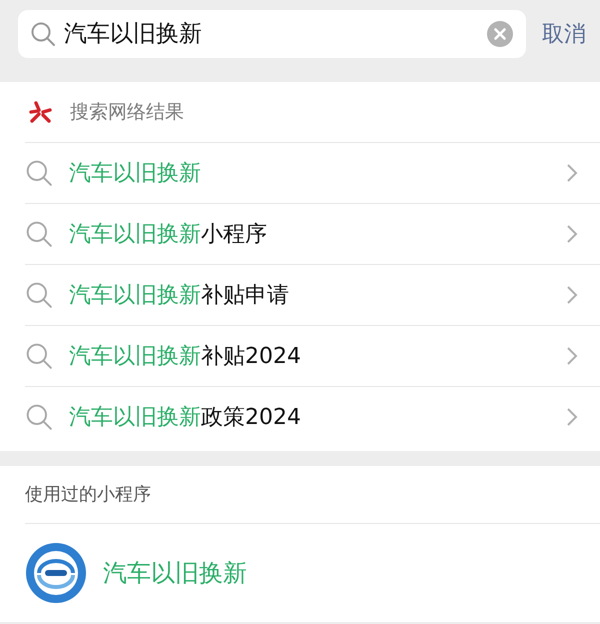 The height and width of the screenshot is (624, 600). Describe the element at coordinates (272, 34) in the screenshot. I see `search-field: 汽车以旧换新` at that location.